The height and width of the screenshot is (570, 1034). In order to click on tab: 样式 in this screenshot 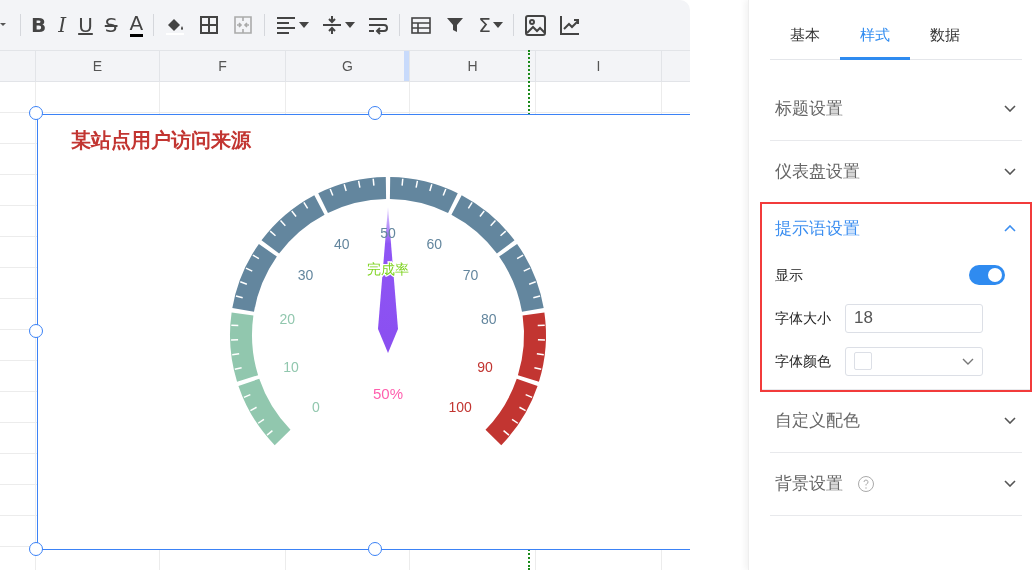, I will do `click(875, 41)`.